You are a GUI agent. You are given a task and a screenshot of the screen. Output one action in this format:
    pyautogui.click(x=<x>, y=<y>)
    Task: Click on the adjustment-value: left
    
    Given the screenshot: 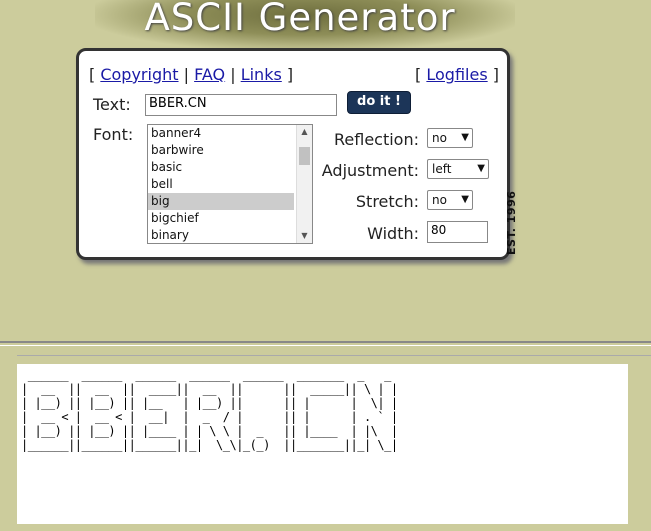 What is the action you would take?
    pyautogui.click(x=442, y=169)
    